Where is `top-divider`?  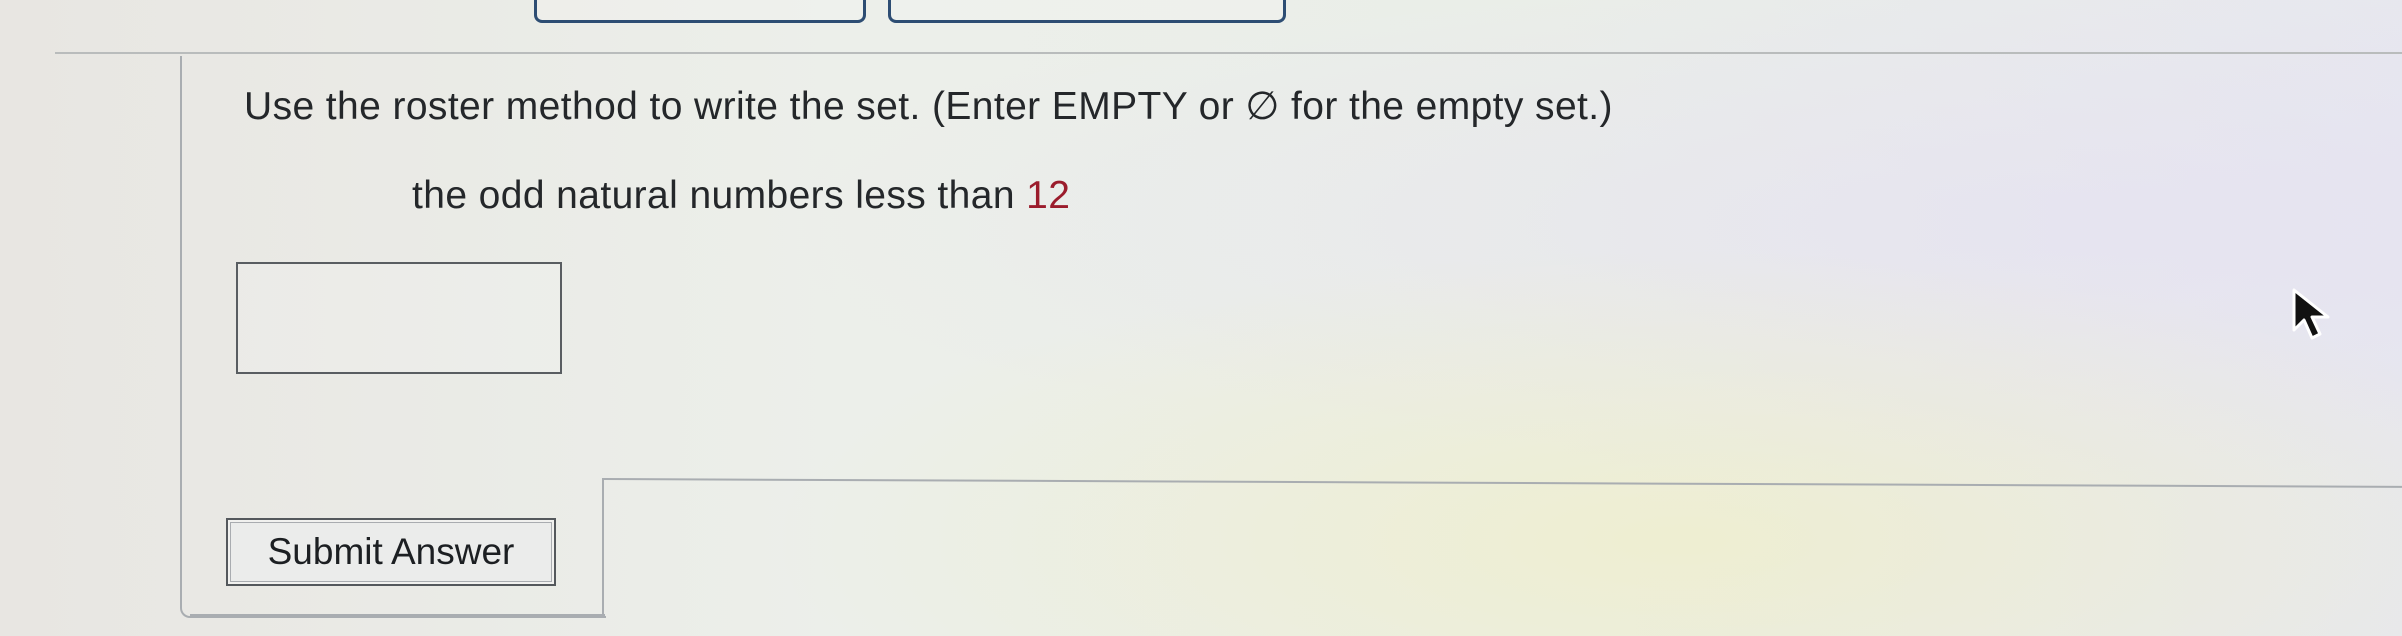 top-divider is located at coordinates (1228, 53).